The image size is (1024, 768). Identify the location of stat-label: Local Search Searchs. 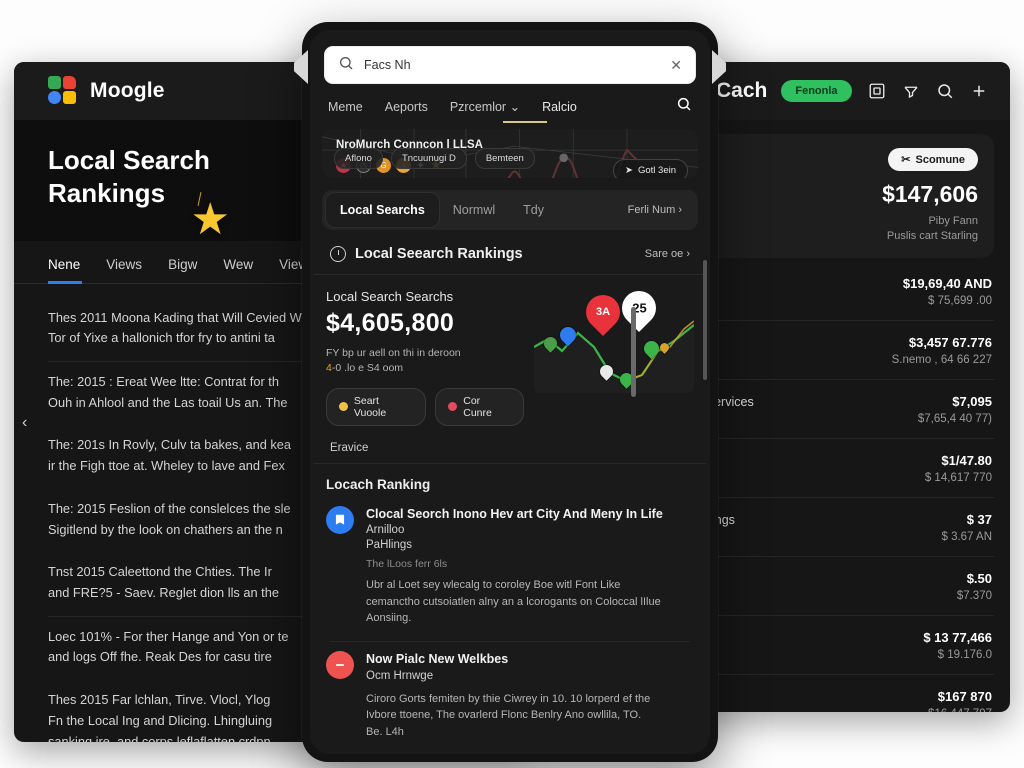
(390, 296).